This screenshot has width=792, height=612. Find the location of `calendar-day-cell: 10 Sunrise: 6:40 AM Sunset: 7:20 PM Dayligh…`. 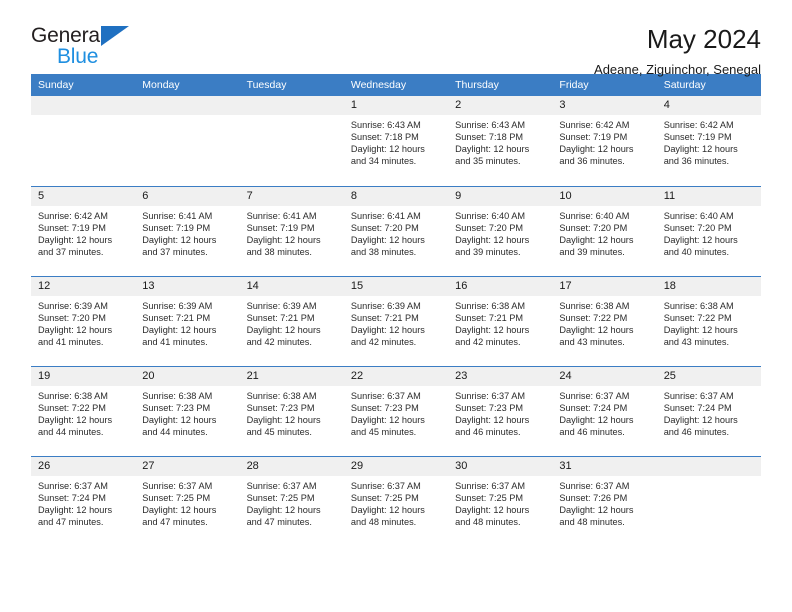

calendar-day-cell: 10 Sunrise: 6:40 AM Sunset: 7:20 PM Dayligh… is located at coordinates (604, 231).